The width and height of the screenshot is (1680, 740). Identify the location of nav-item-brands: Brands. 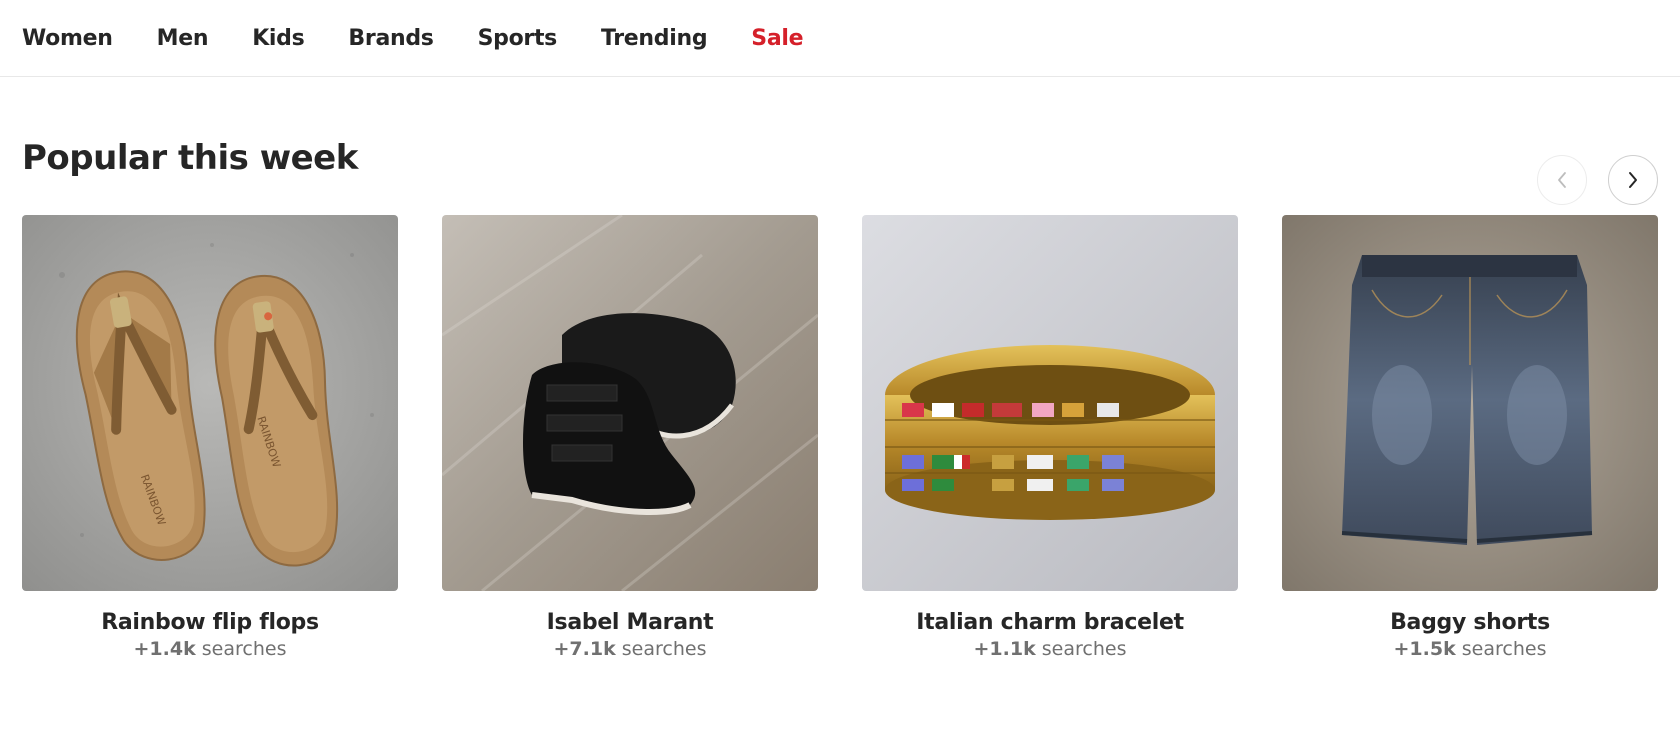
(390, 38).